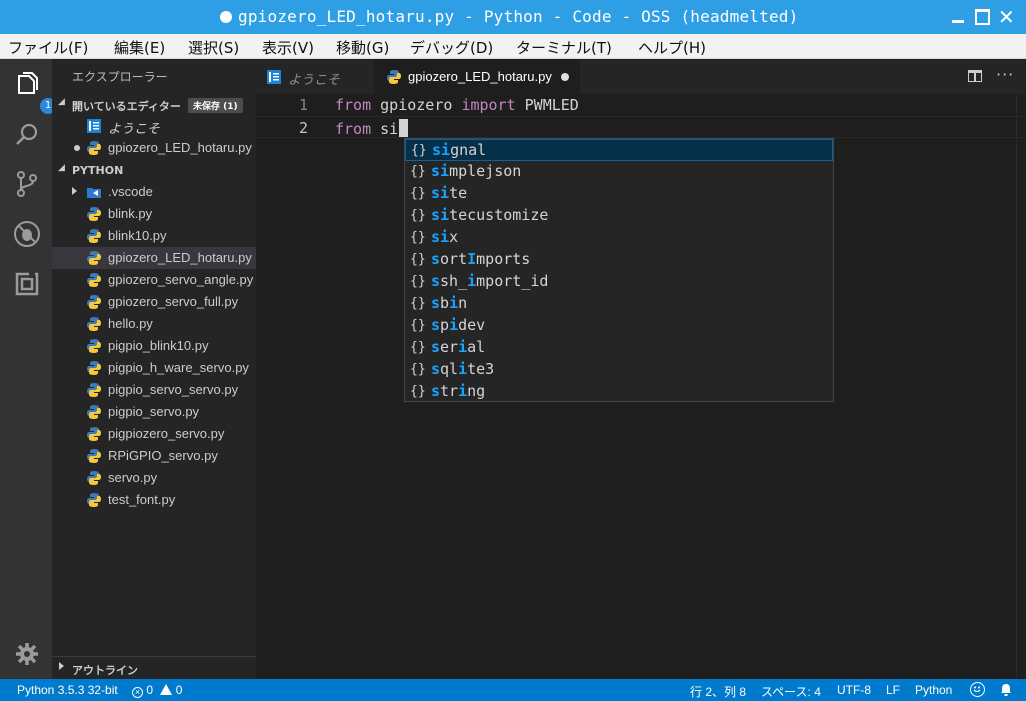 This screenshot has height=701, width=1026. I want to click on suggestion-label: six, so click(445, 237).